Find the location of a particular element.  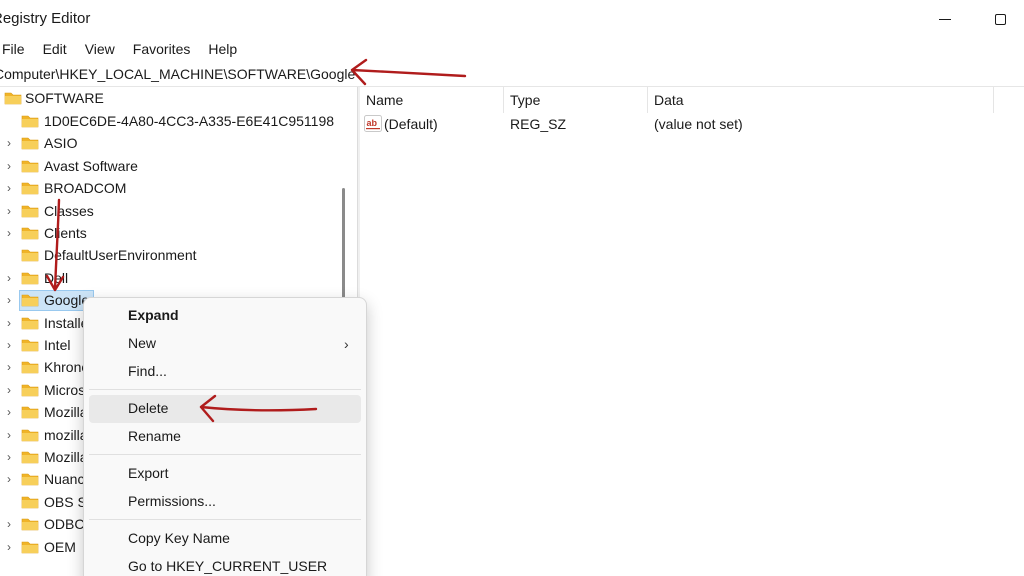

tree-item: › BROADCOM is located at coordinates (178, 188).